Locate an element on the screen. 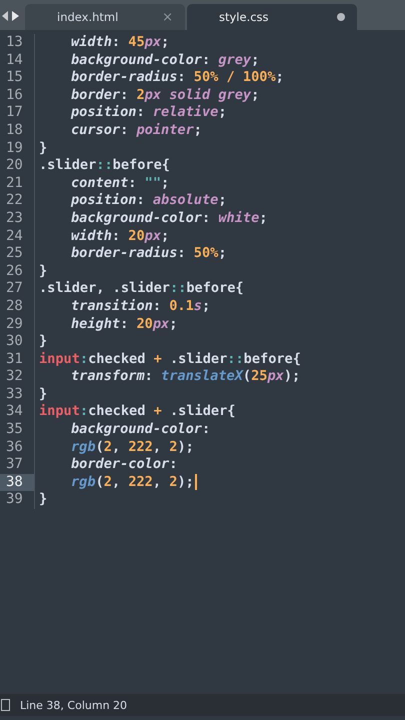 This screenshot has width=405, height=720. line-number: 30 is located at coordinates (14, 342).